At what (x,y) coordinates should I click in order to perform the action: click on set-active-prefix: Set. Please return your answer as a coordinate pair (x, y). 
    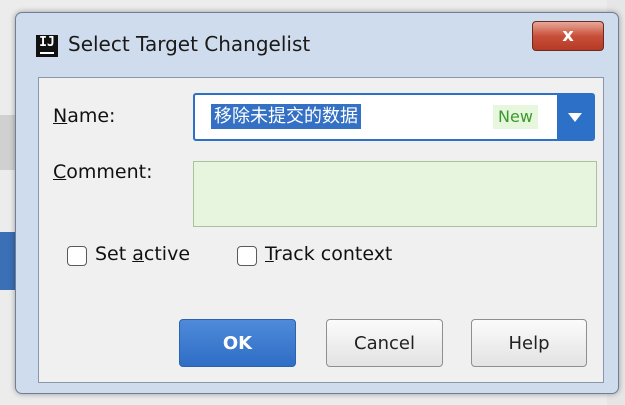
    Looking at the image, I should click on (114, 254).